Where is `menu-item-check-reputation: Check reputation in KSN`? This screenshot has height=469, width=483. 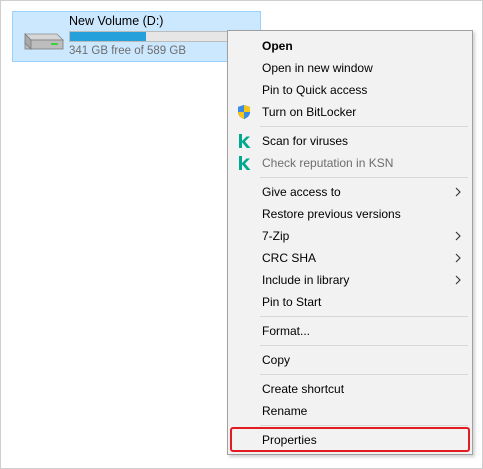
menu-item-check-reputation: Check reputation in KSN is located at coordinates (350, 163).